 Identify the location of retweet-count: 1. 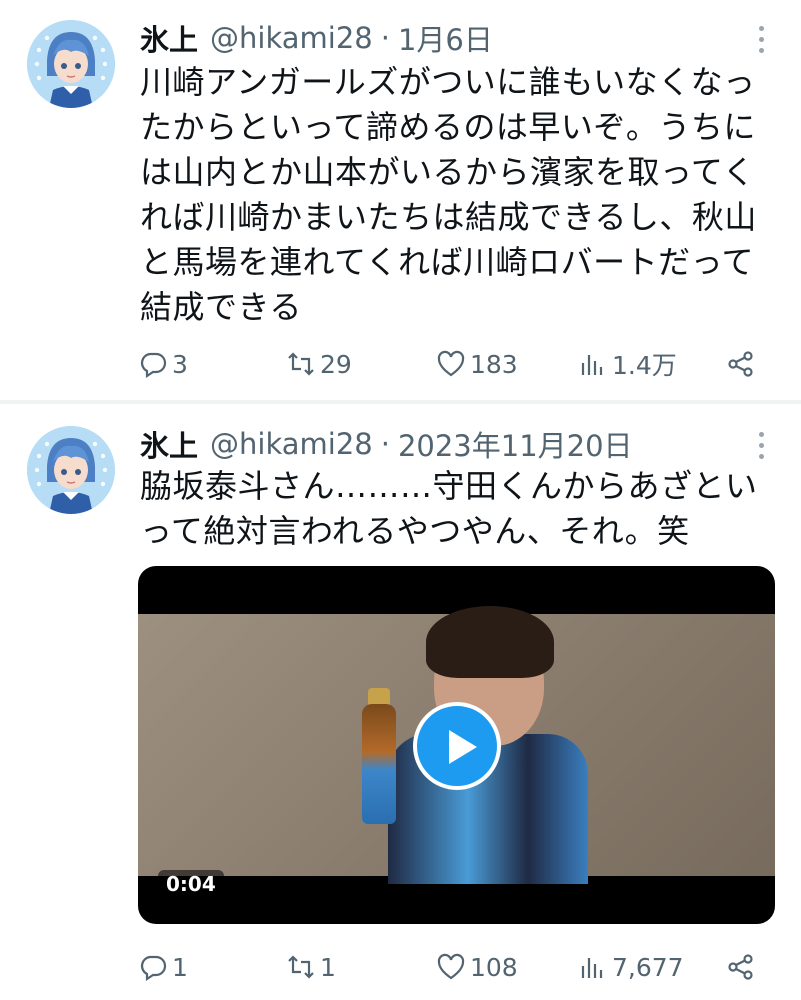
(328, 967).